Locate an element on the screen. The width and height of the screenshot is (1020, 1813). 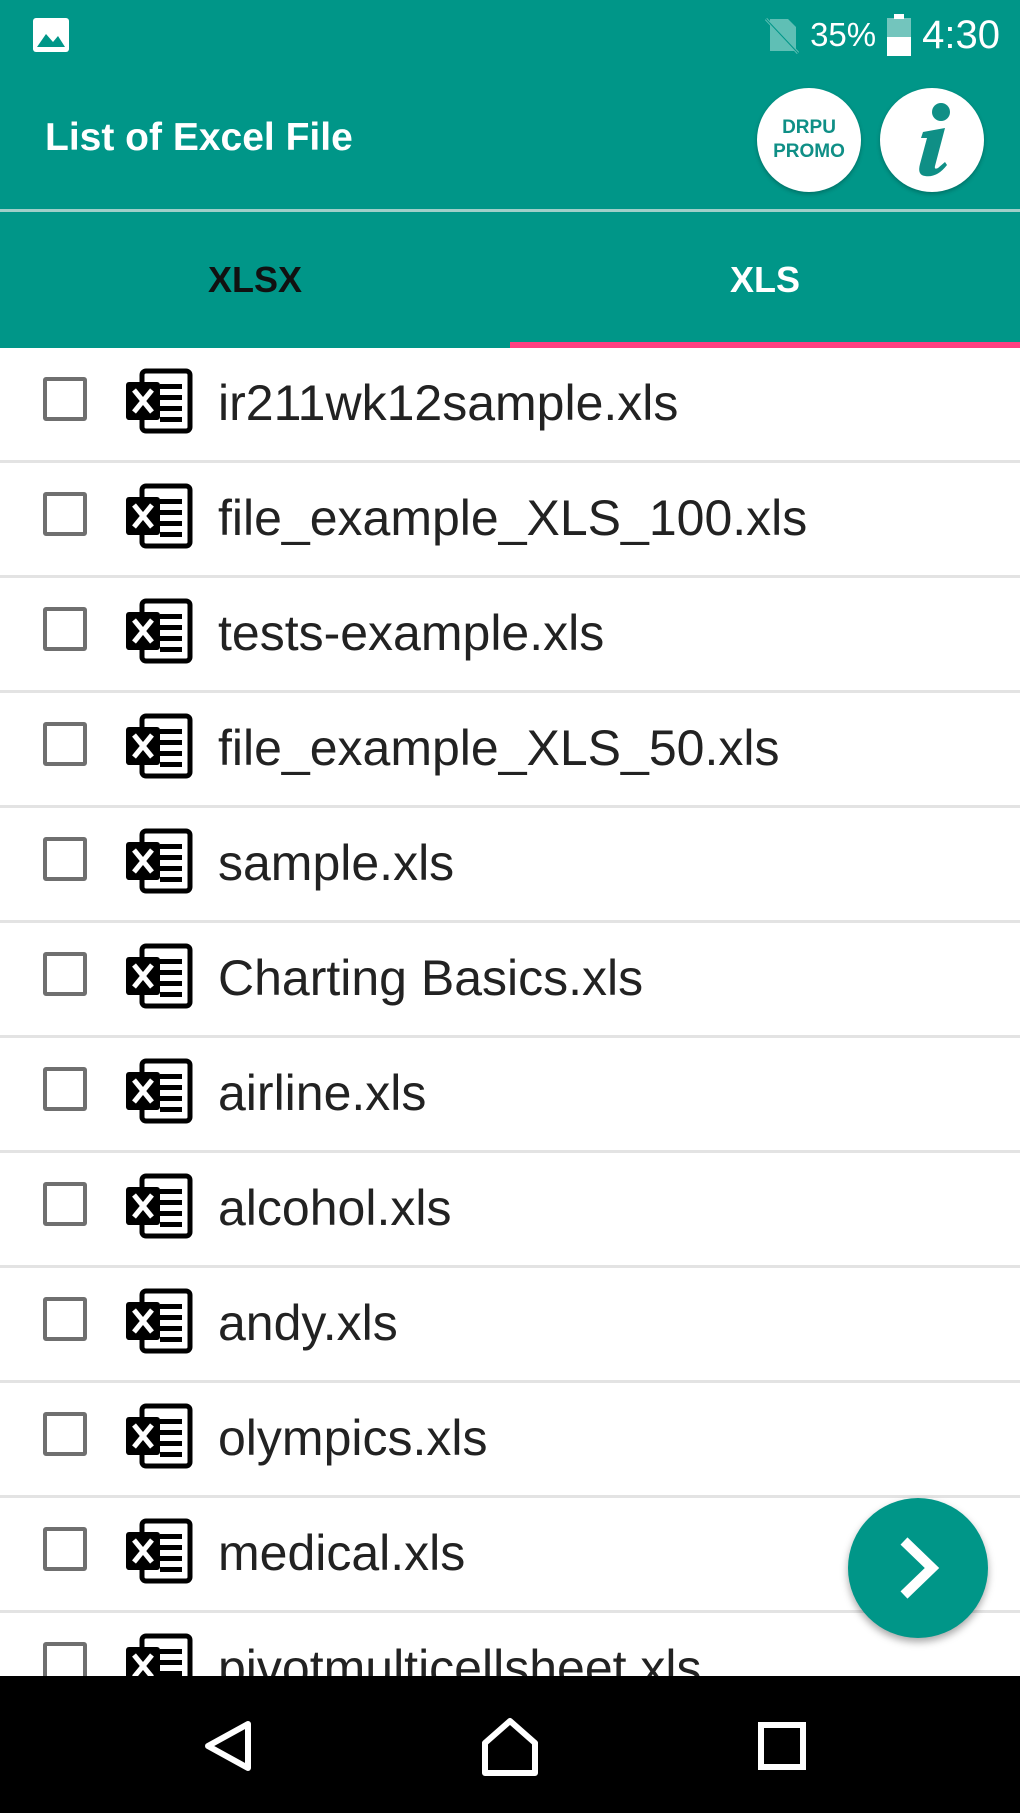
recents-button is located at coordinates (782, 1746).